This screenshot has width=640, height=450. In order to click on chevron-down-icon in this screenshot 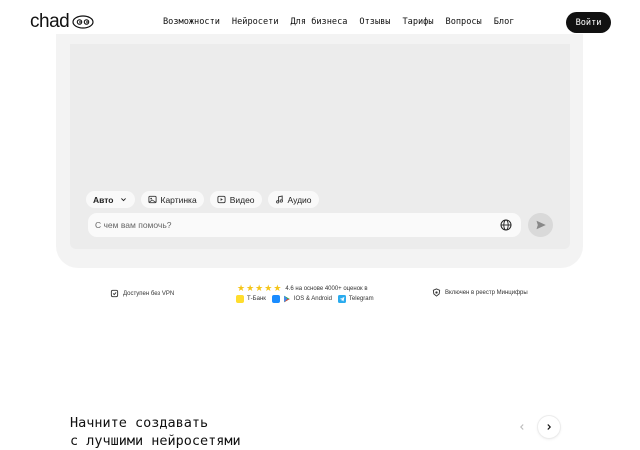, I will do `click(123, 200)`.